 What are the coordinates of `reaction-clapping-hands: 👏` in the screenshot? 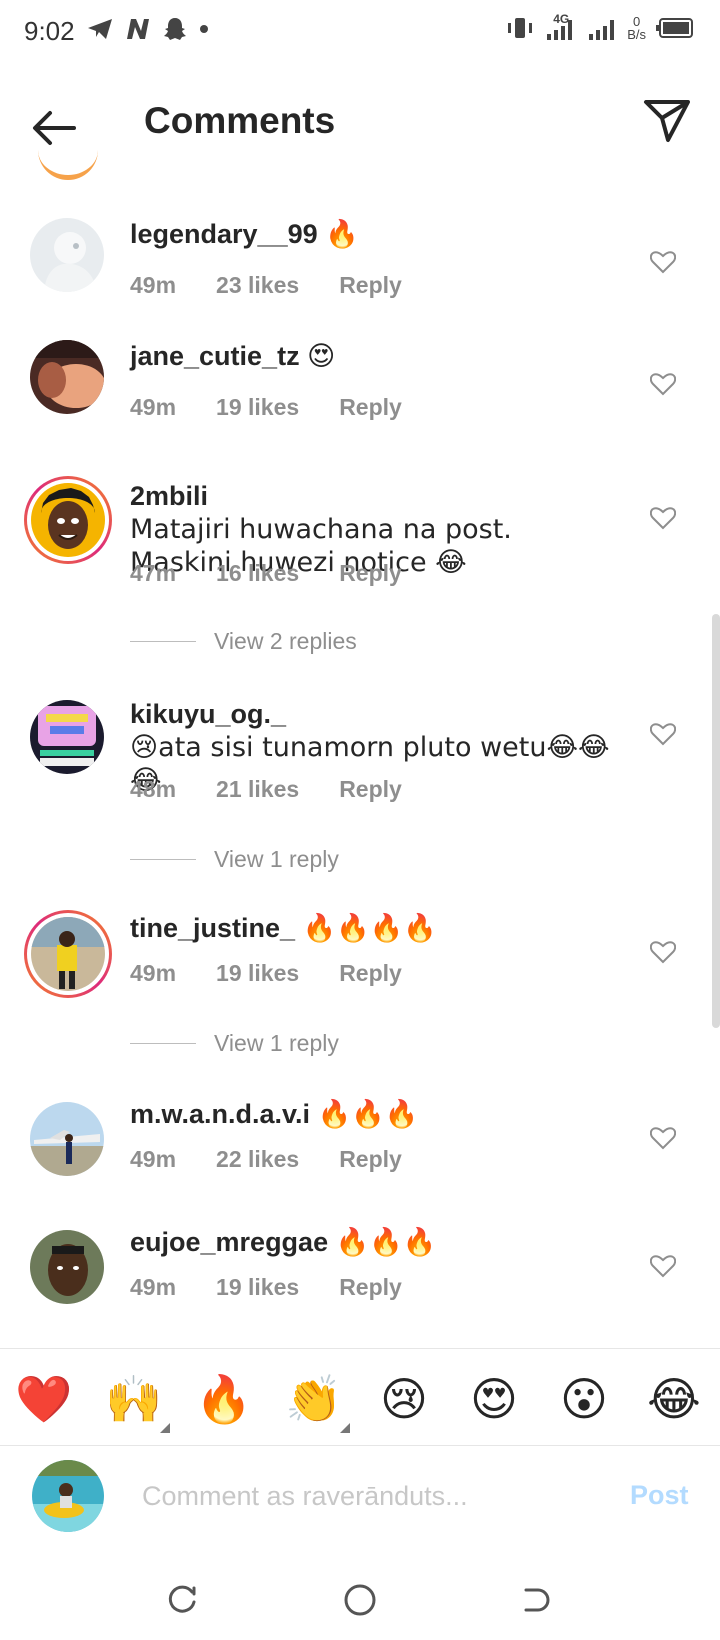 It's located at (317, 1401).